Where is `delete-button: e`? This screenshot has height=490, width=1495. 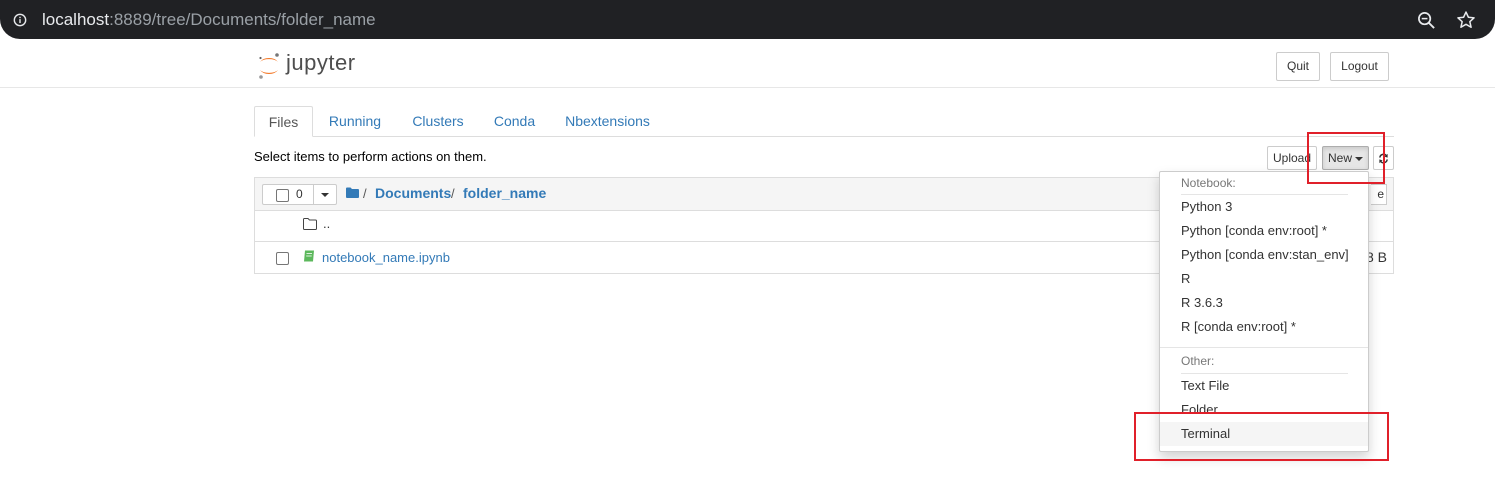
delete-button: e is located at coordinates (1379, 194).